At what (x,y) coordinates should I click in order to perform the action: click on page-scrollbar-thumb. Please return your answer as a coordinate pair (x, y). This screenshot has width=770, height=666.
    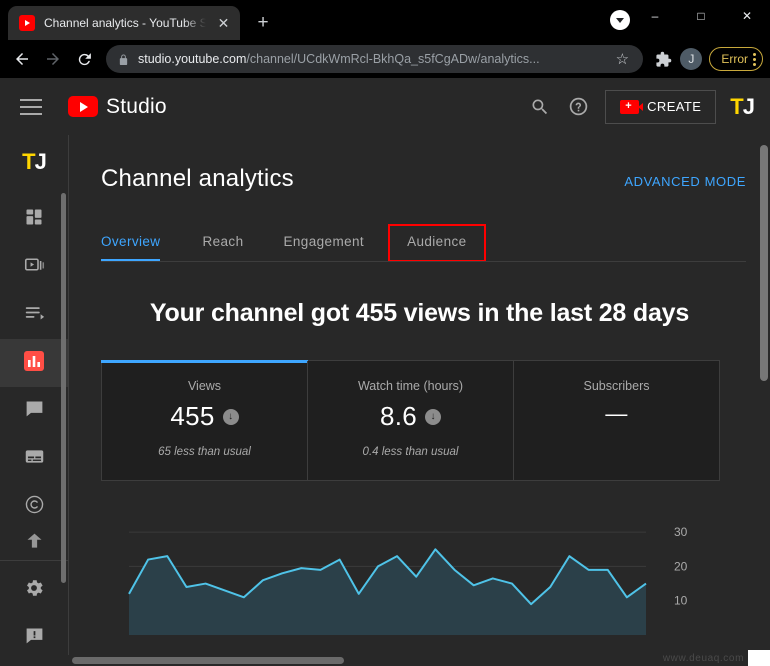
    Looking at the image, I should click on (764, 263).